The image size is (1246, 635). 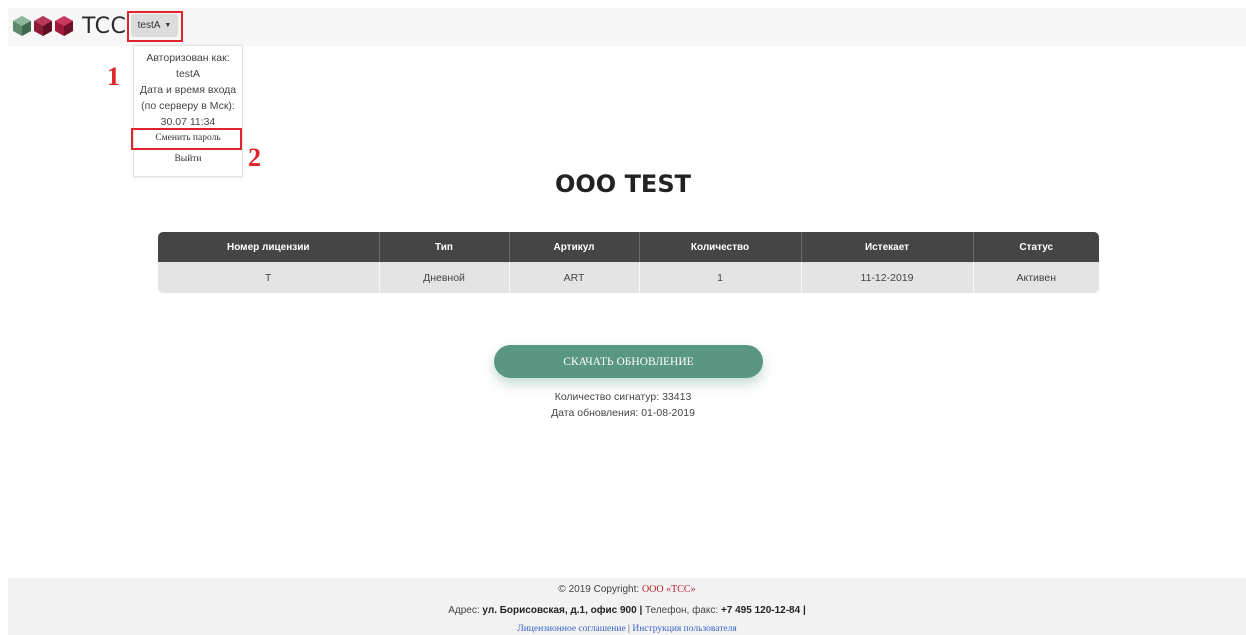 I want to click on username-value: testA, so click(x=188, y=74).